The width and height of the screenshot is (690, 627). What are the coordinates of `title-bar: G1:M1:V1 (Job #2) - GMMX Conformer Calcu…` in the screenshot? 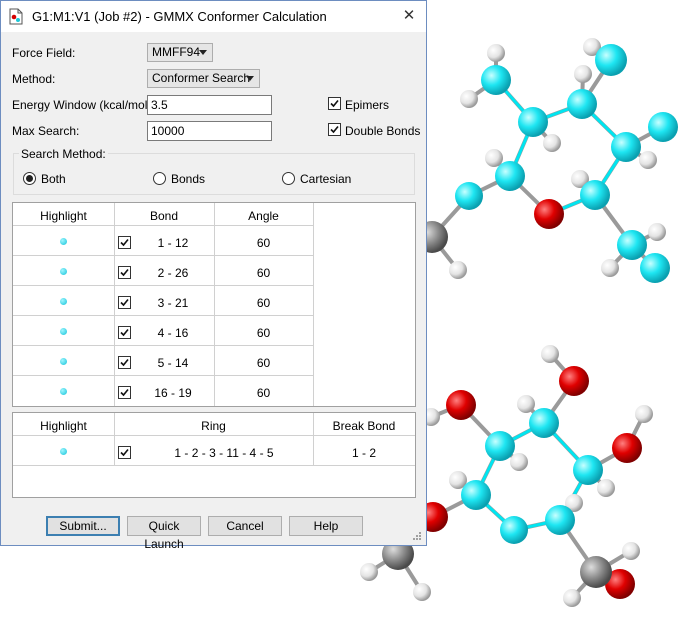 It's located at (213, 16).